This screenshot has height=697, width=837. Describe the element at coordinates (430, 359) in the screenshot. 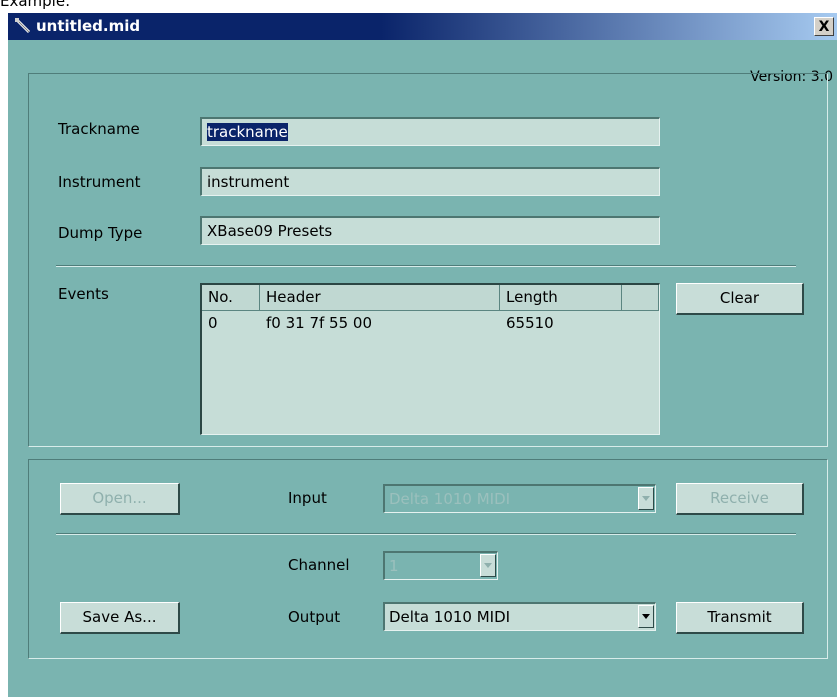

I see `events-list: No. Header Length 0 f0 31 7f 55 00 65510` at that location.